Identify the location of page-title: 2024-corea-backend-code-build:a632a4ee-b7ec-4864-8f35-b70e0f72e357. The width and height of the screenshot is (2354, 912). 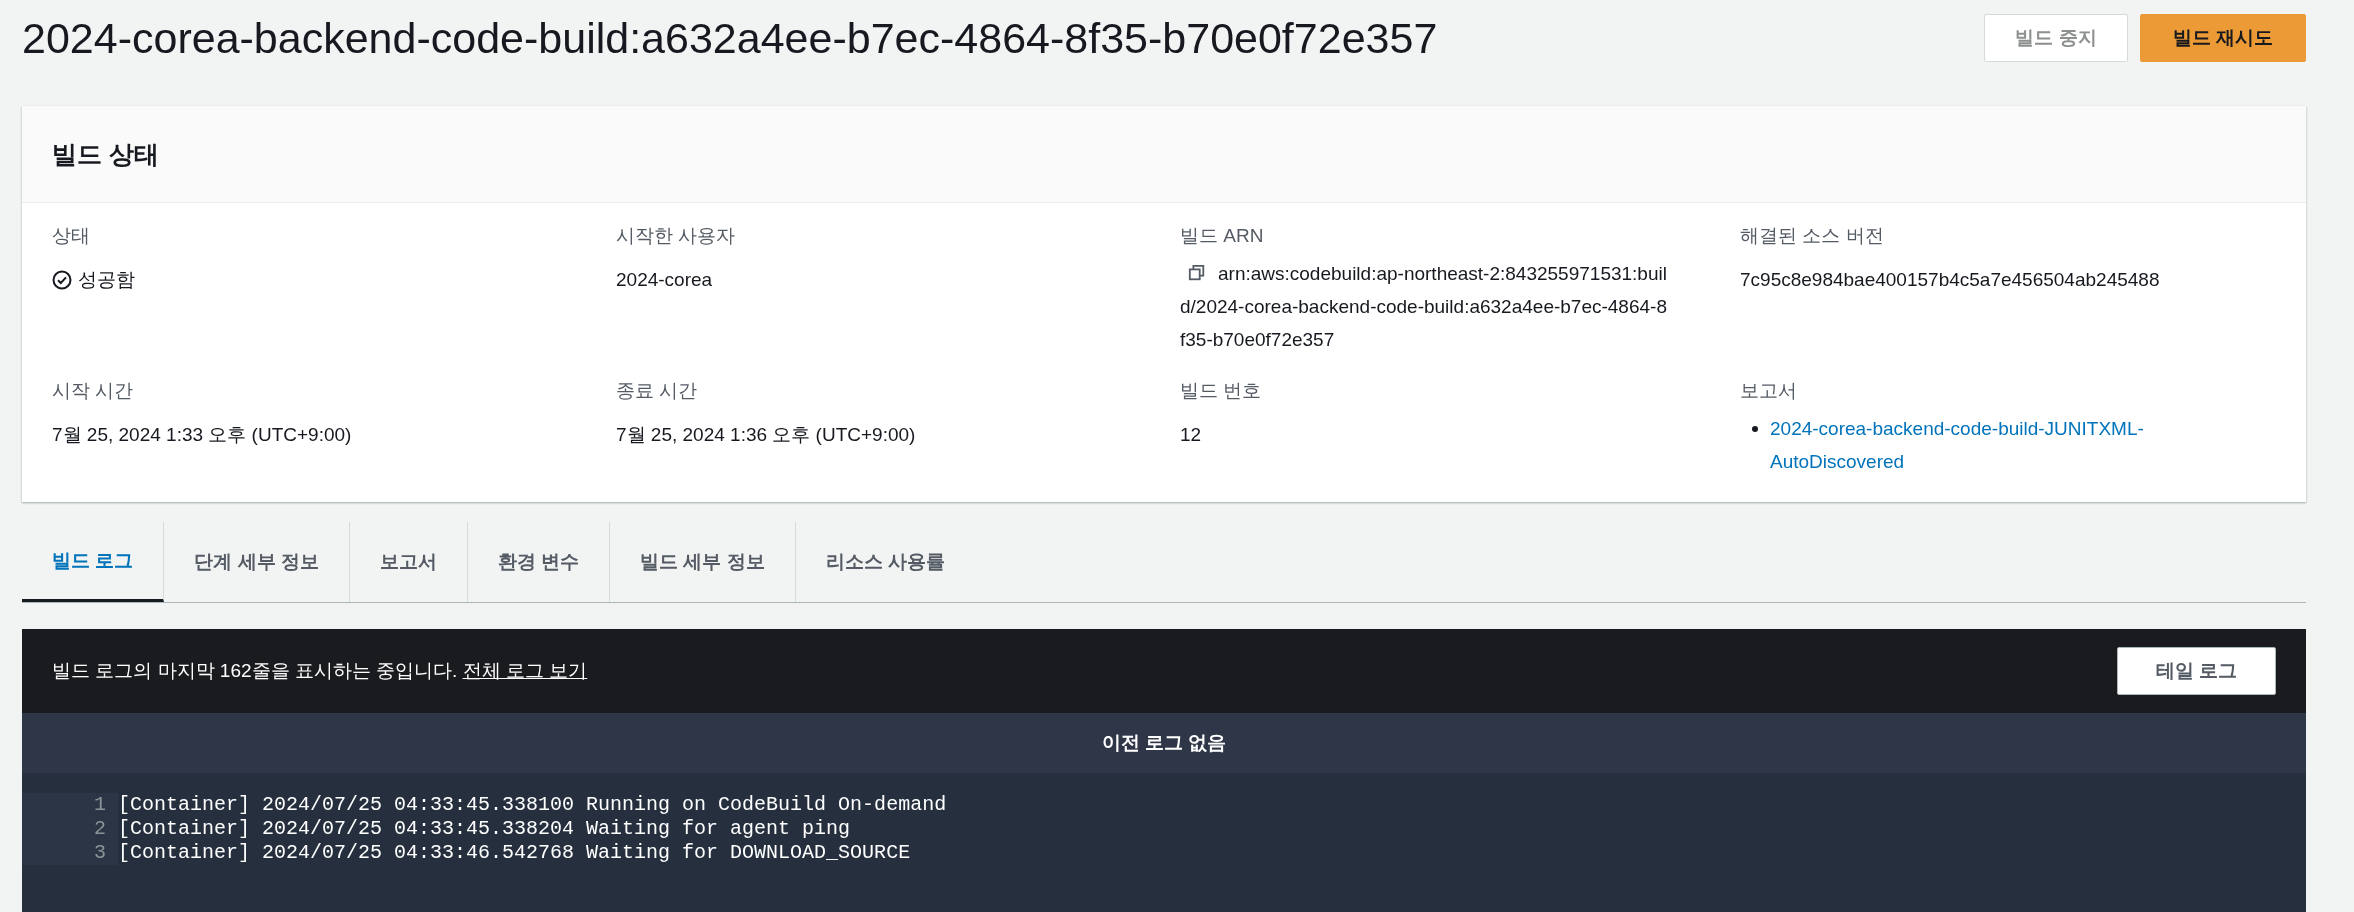
(730, 38).